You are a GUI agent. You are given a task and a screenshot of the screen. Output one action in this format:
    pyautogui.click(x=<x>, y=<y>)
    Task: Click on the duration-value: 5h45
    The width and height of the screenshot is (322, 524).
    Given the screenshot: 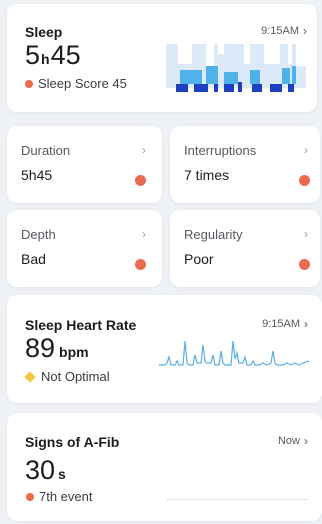 What is the action you would take?
    pyautogui.click(x=37, y=175)
    